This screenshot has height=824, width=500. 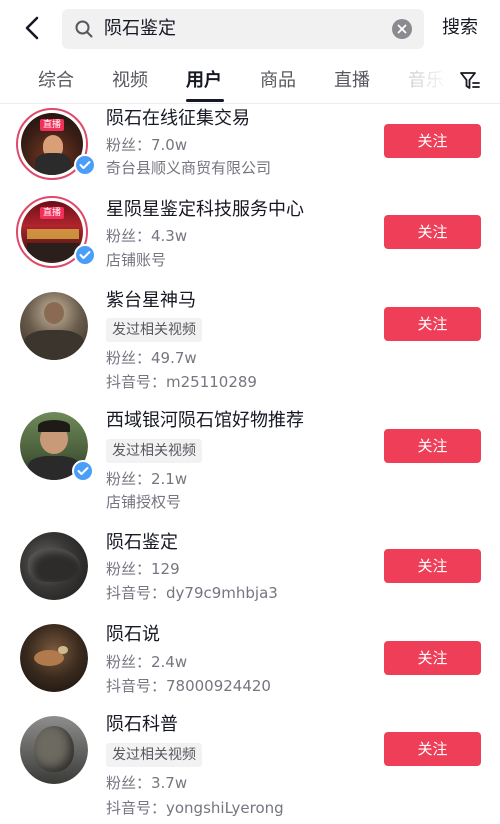 What do you see at coordinates (188, 686) in the screenshot?
I see `user-subtitle: 抖音号：78000924420` at bounding box center [188, 686].